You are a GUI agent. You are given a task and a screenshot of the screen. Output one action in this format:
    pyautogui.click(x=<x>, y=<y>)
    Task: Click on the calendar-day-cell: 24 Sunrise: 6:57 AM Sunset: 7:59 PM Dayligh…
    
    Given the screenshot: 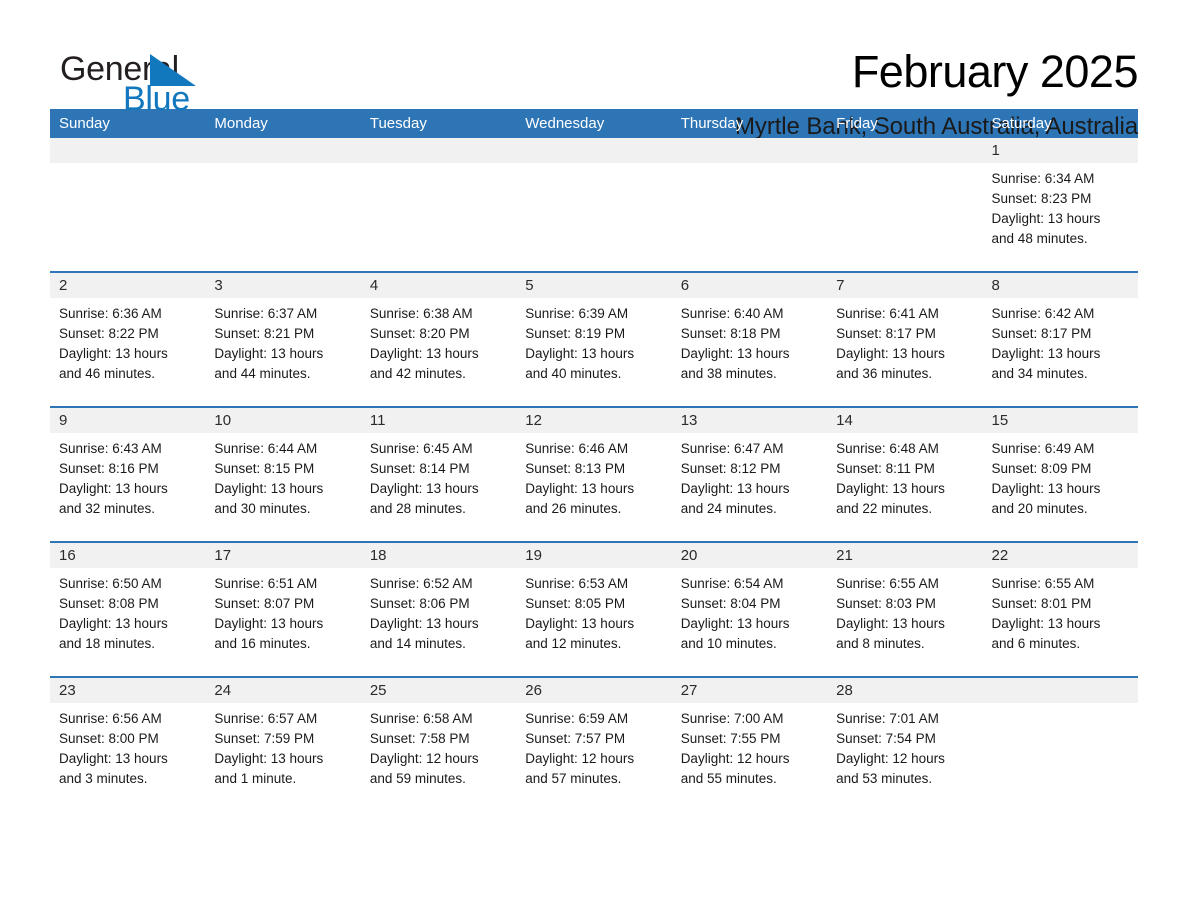 What is the action you would take?
    pyautogui.click(x=283, y=744)
    